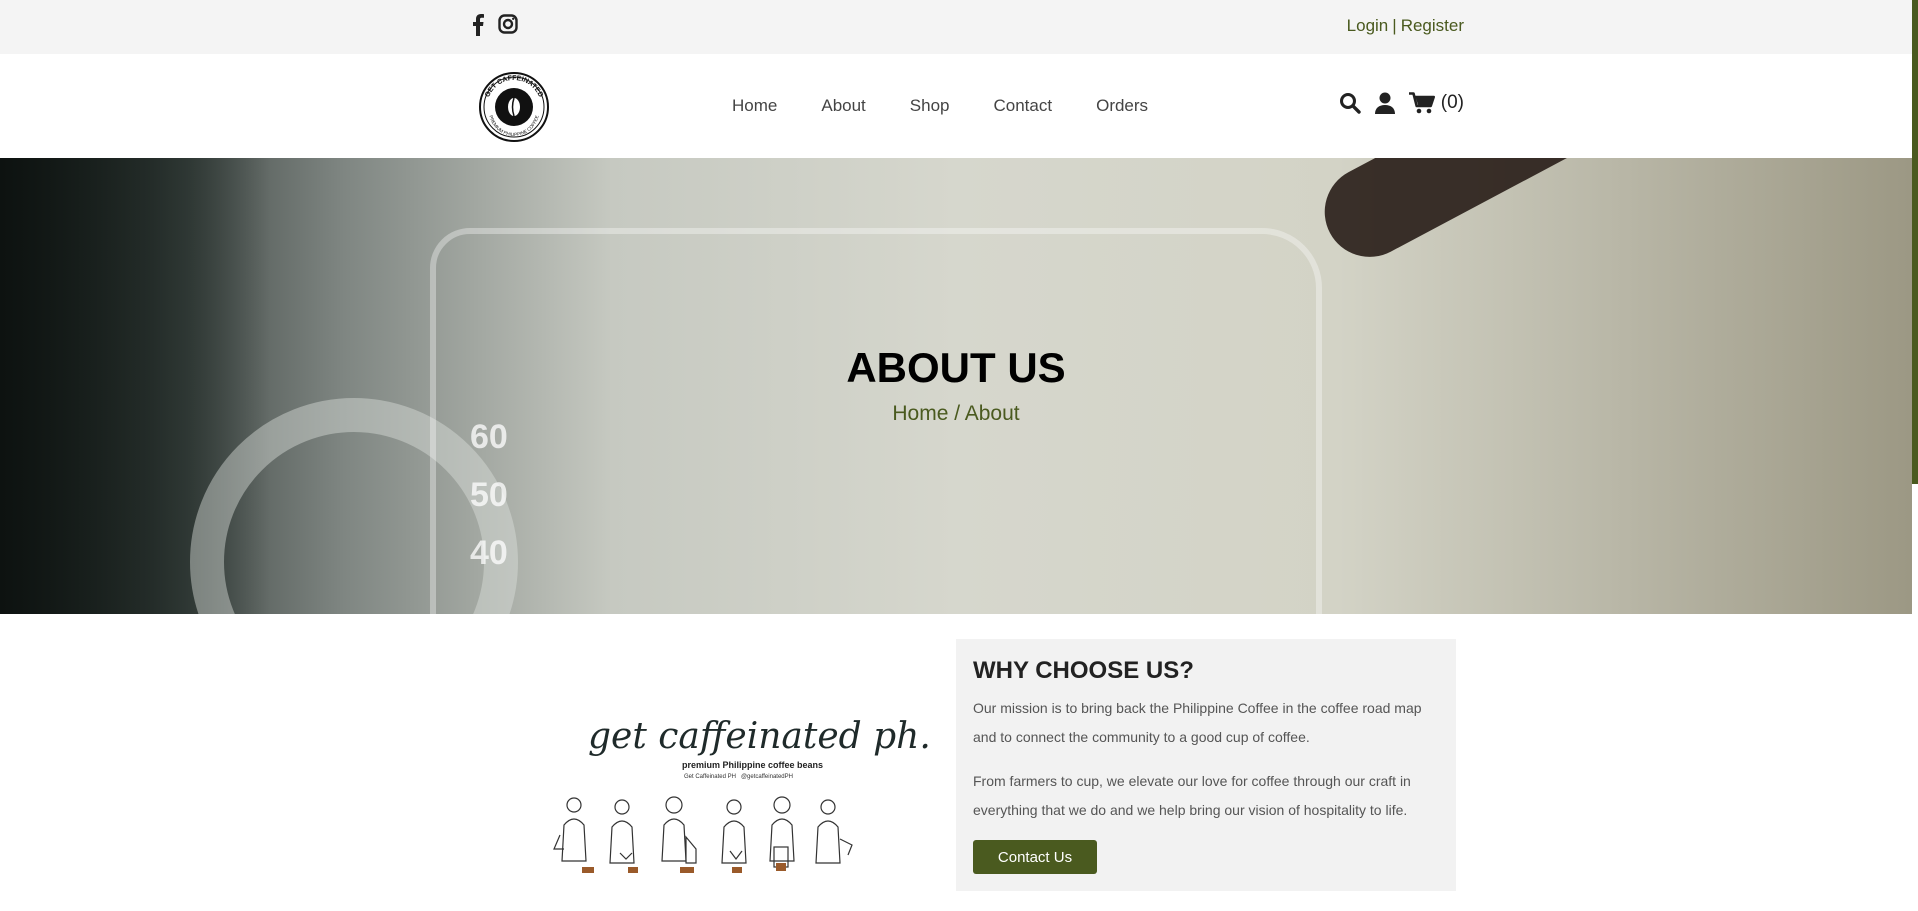 This screenshot has height=911, width=1918. What do you see at coordinates (508, 25) in the screenshot?
I see `instagram-icon` at bounding box center [508, 25].